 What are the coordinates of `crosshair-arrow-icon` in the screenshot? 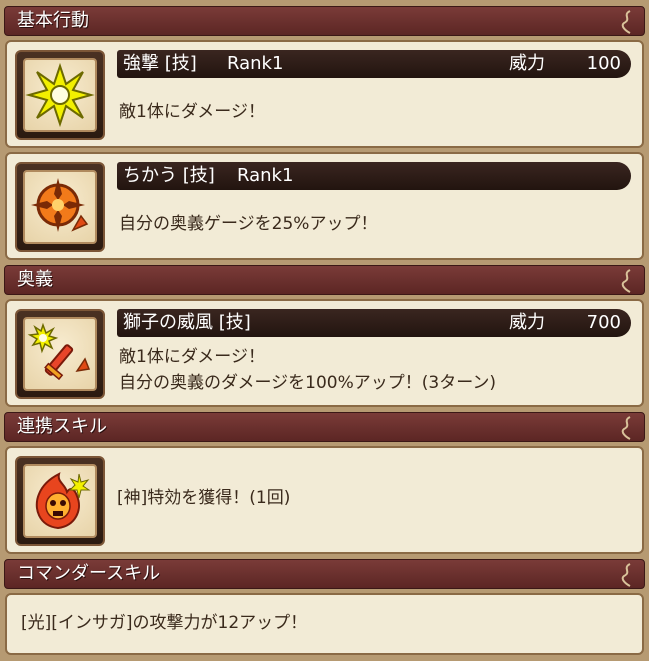 It's located at (60, 205).